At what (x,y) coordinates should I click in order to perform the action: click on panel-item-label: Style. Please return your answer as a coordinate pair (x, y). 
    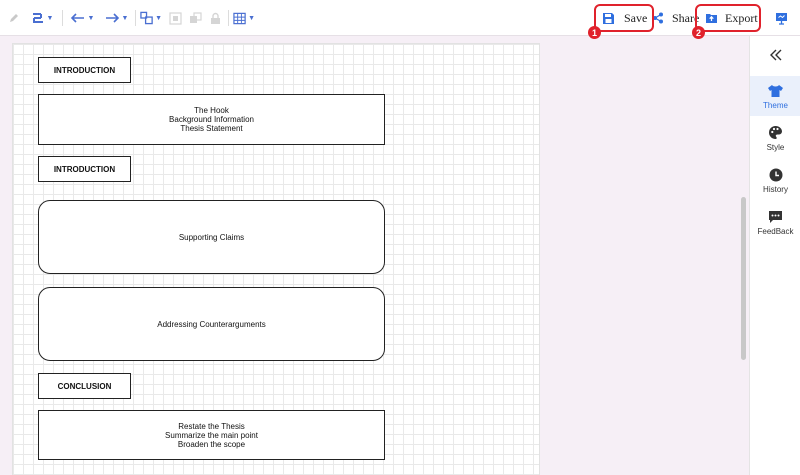
    Looking at the image, I should click on (775, 147).